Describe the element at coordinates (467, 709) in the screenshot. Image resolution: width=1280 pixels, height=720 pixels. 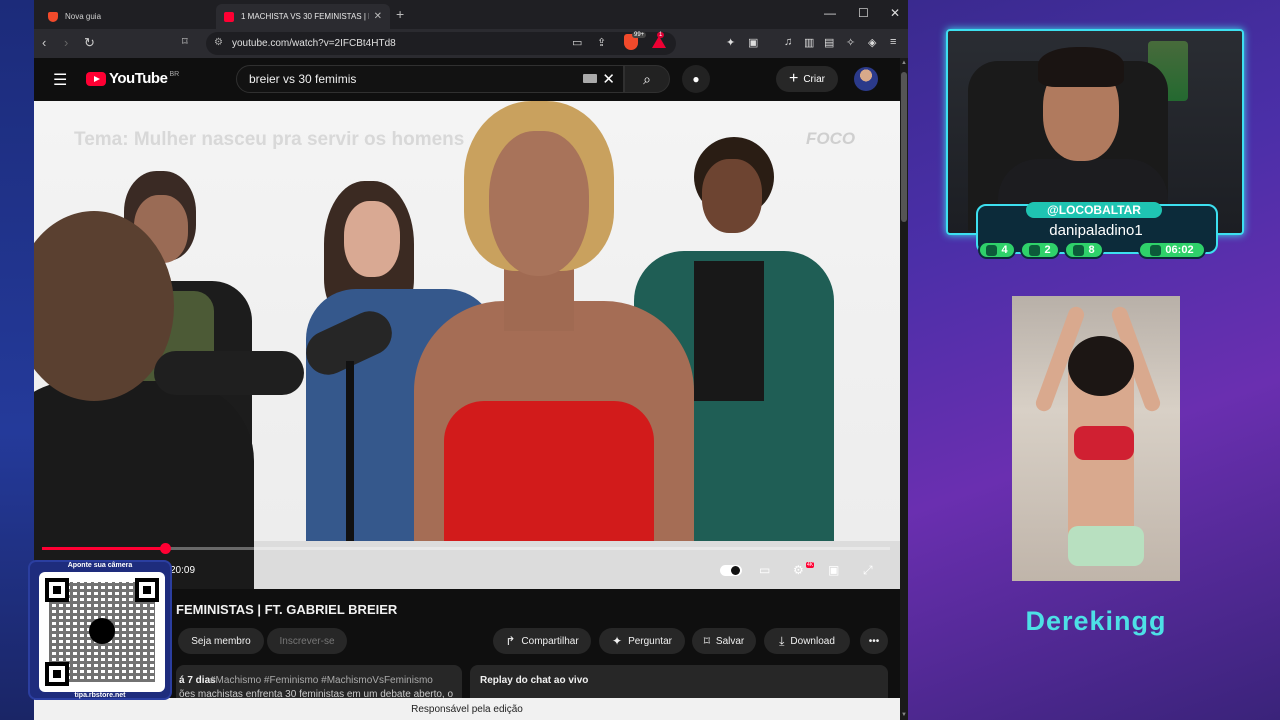
I see `edit-responsible-notice: Responsável pela edição` at that location.